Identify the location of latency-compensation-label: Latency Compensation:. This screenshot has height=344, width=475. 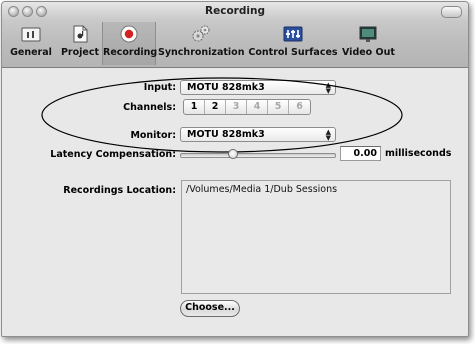
(113, 154).